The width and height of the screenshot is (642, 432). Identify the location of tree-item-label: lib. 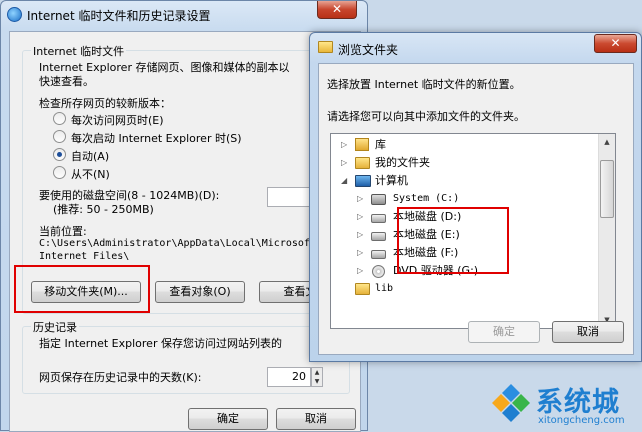
(384, 288).